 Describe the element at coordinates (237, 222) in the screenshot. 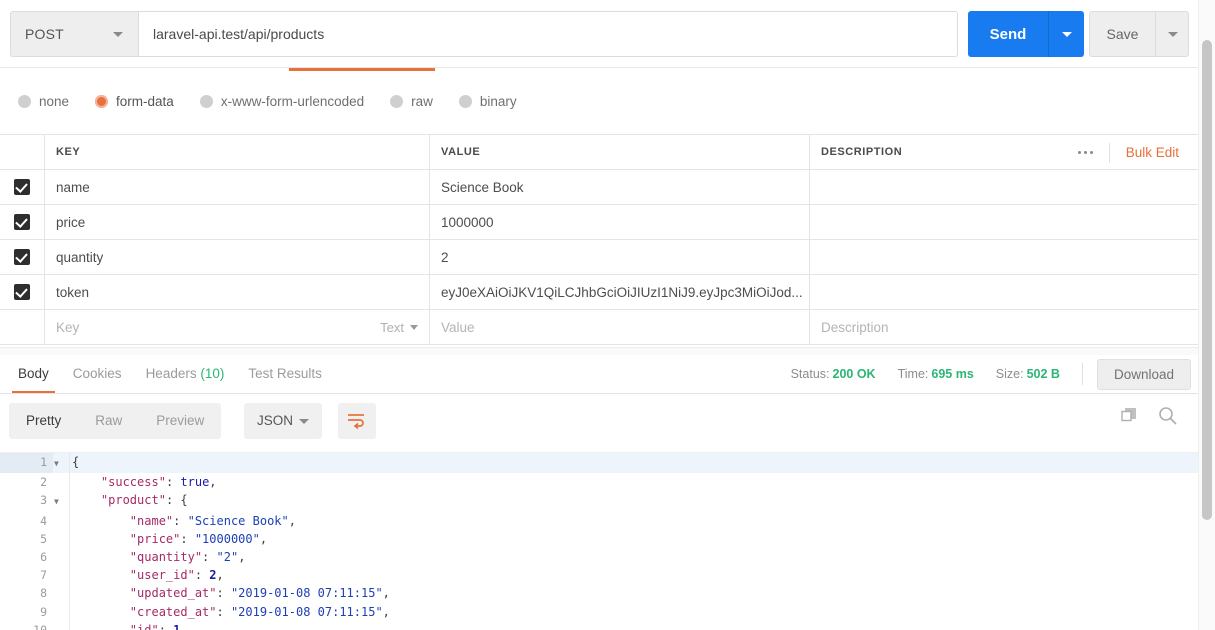

I see `row-key-cell: price` at that location.